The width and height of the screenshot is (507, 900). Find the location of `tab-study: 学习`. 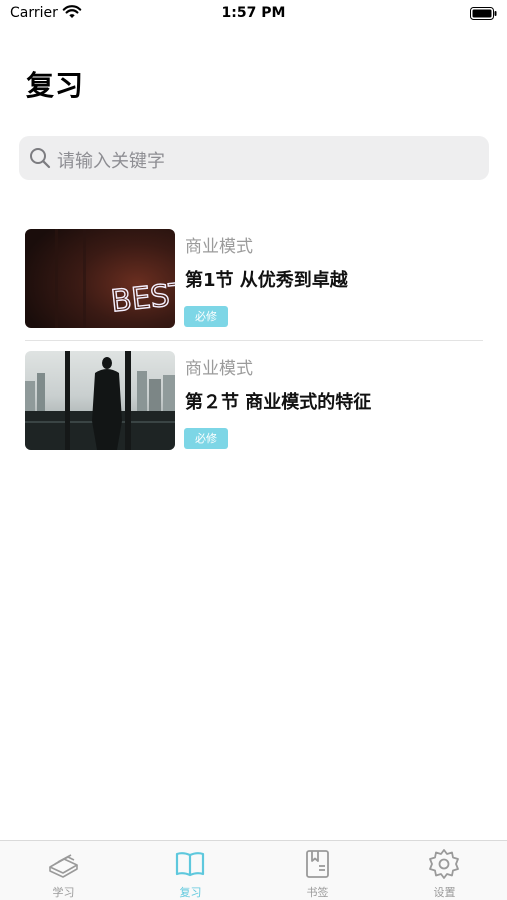

tab-study: 学习 is located at coordinates (63, 870).